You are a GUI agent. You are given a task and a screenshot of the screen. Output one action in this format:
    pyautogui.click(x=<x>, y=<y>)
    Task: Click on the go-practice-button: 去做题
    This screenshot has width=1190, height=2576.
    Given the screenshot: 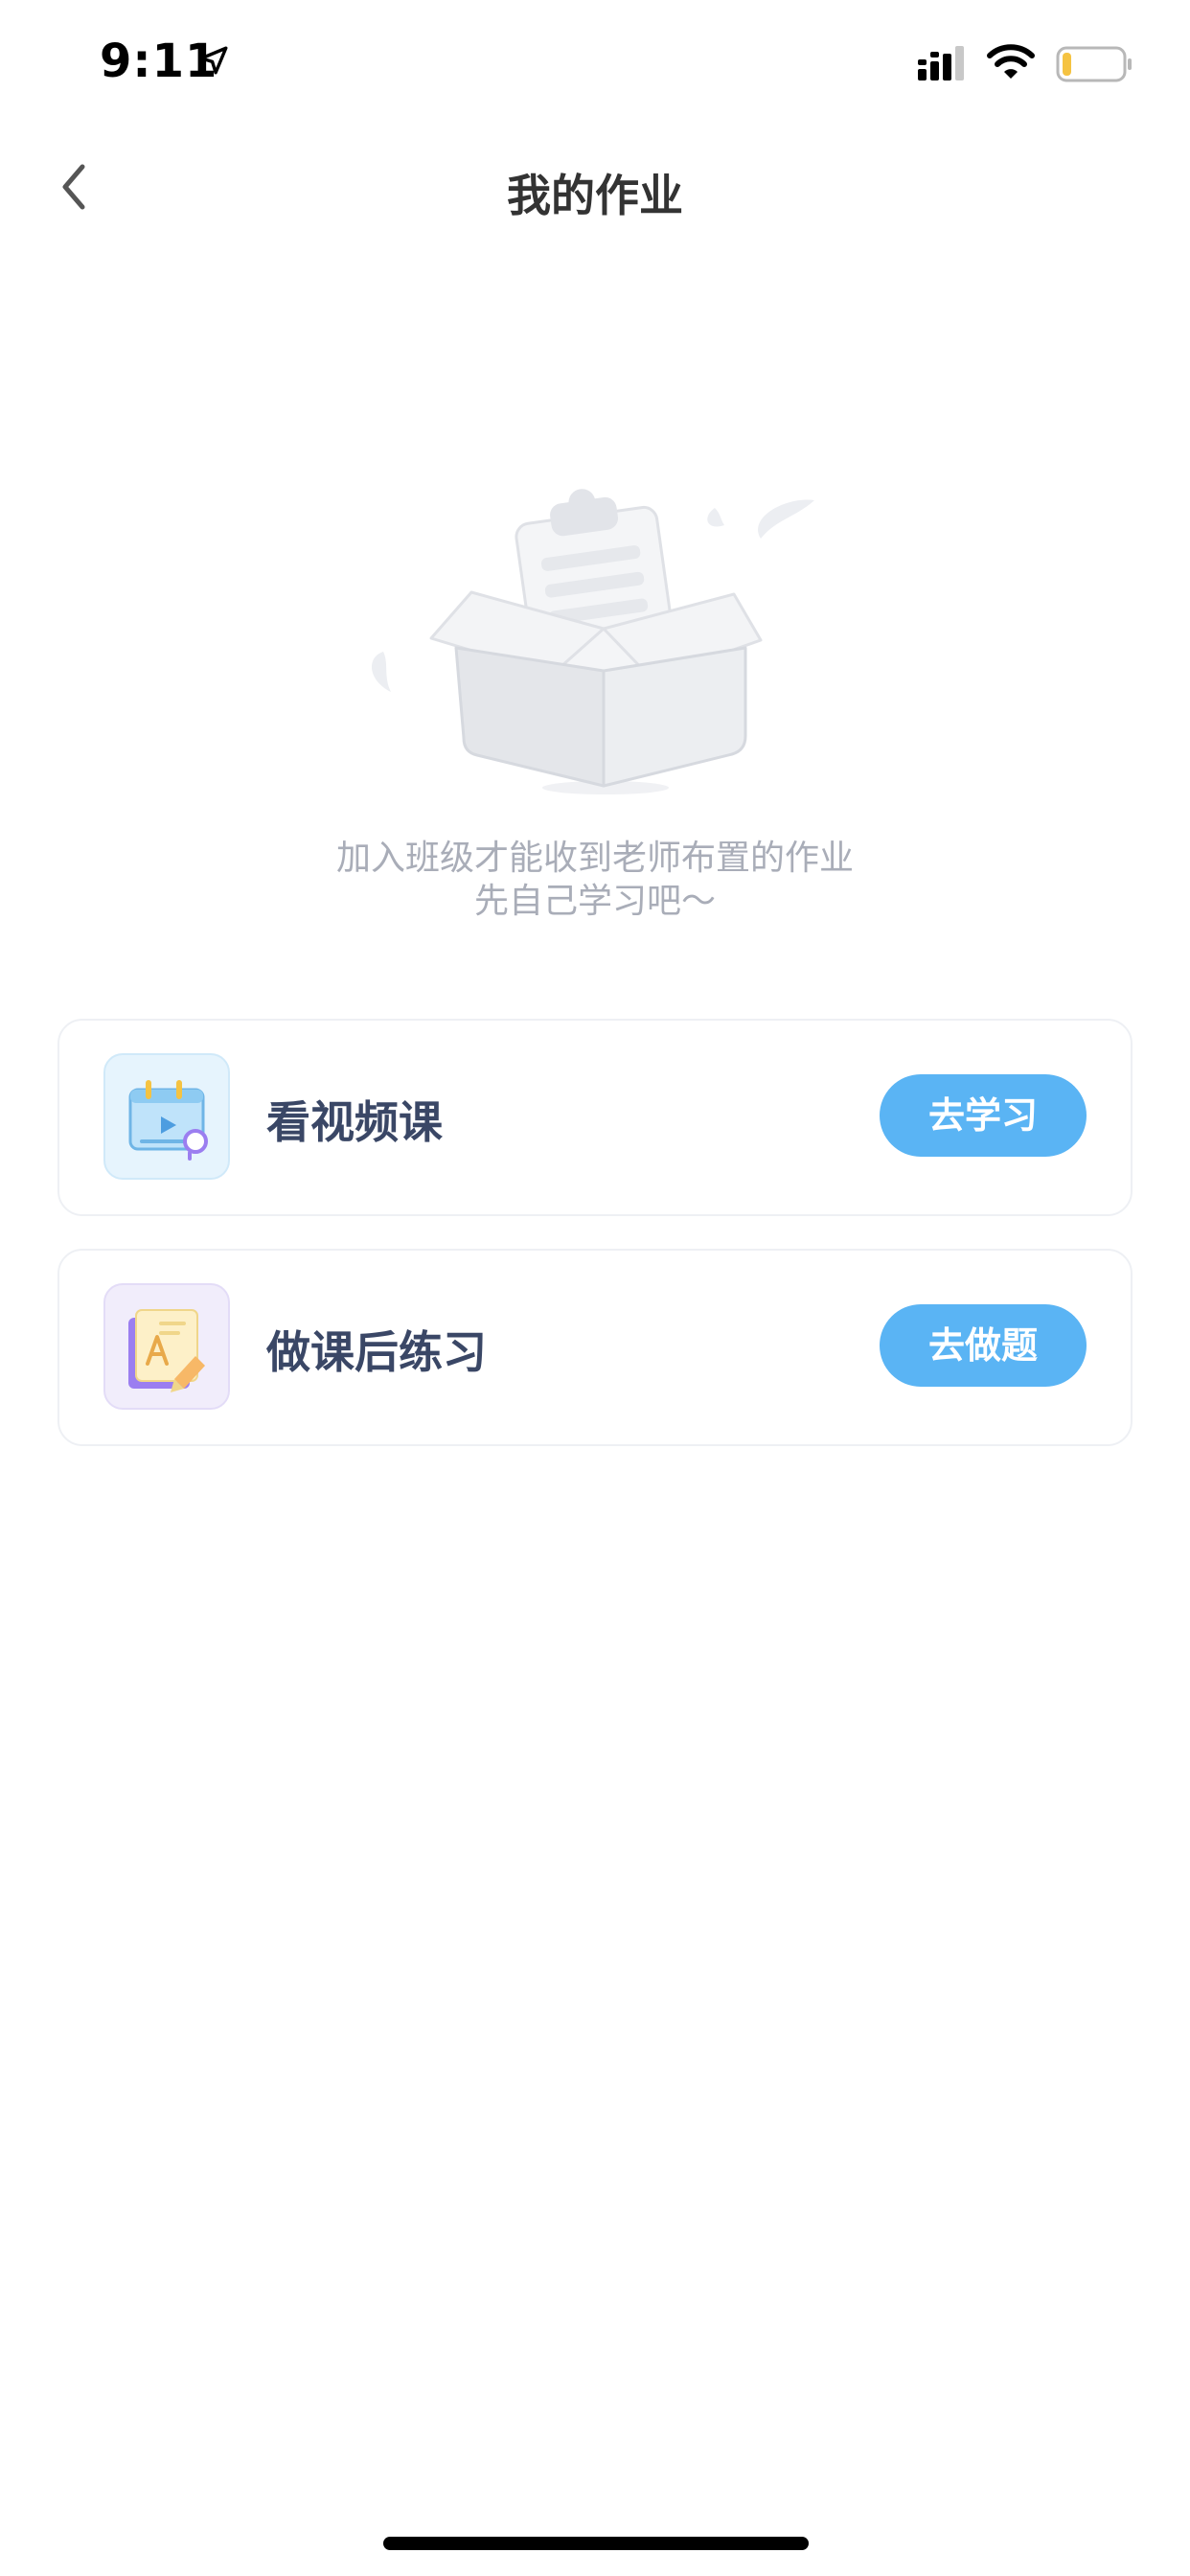 What is the action you would take?
    pyautogui.click(x=984, y=1345)
    